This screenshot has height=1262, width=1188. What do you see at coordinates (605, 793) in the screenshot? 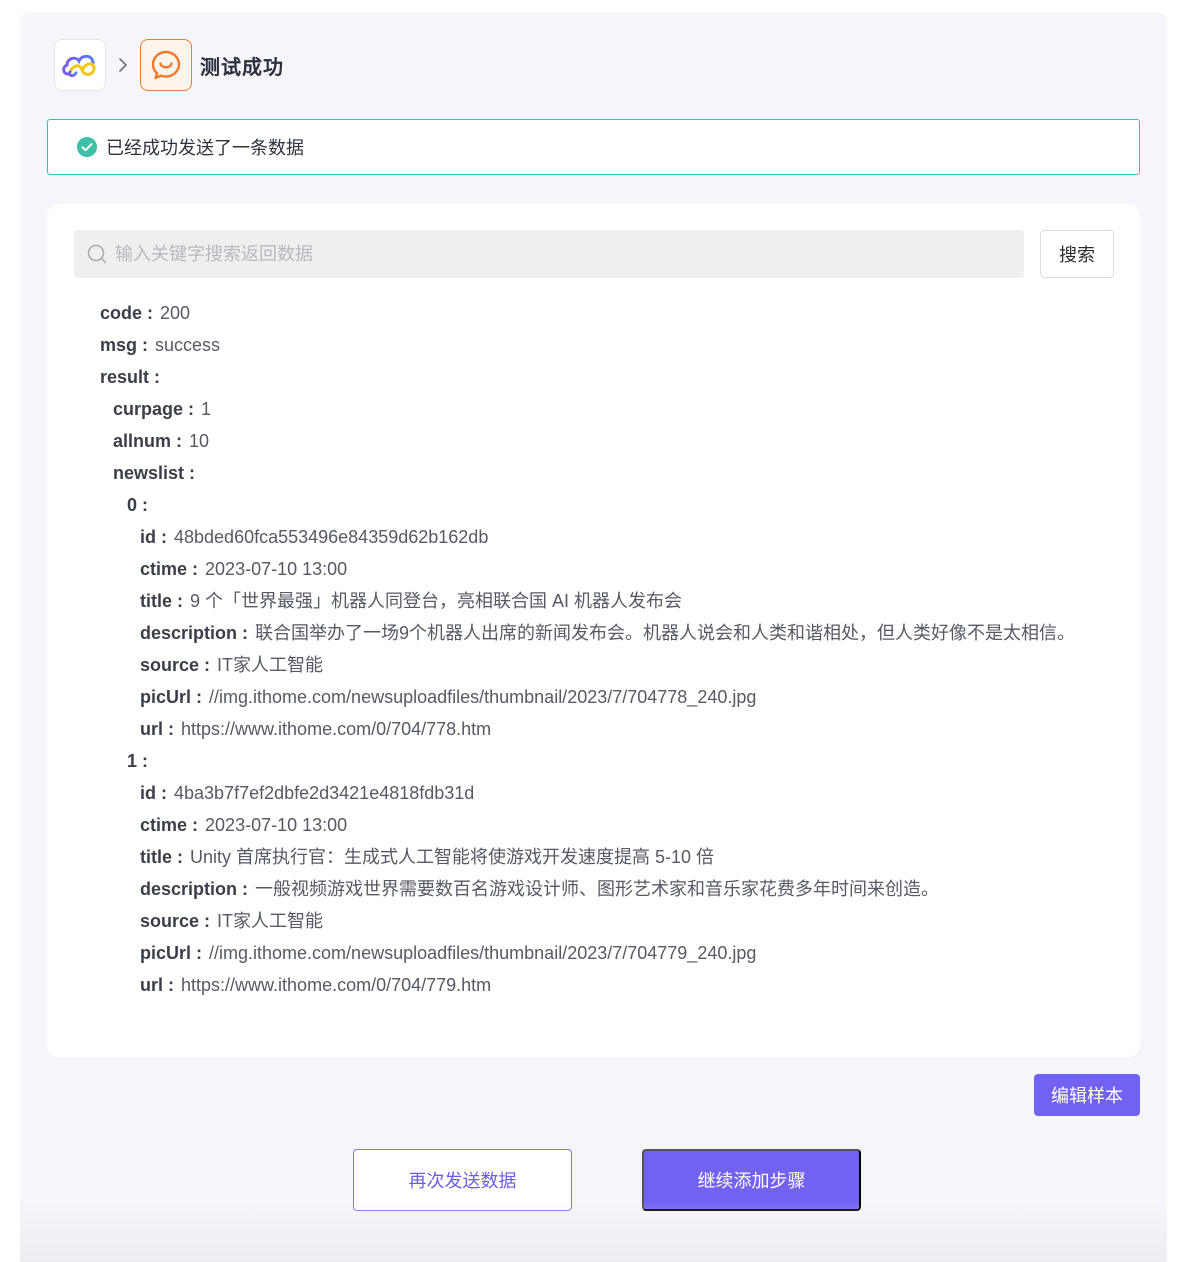
I see `tree-row: id:4ba3b7f7ef2dbfe2d3421e4818fdb31d` at bounding box center [605, 793].